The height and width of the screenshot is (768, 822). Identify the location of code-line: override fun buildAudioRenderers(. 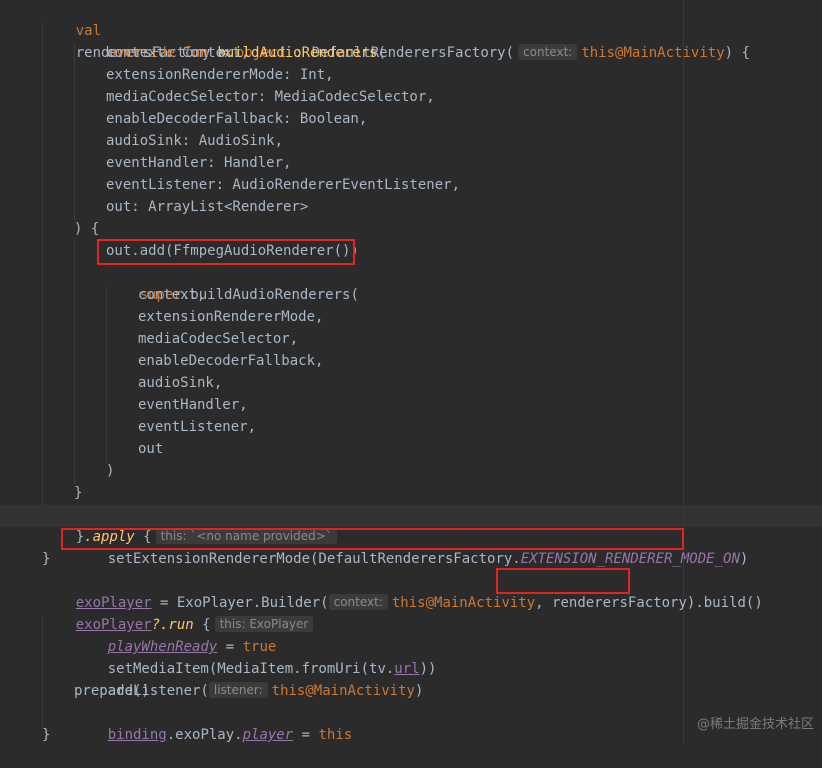
(230, 40).